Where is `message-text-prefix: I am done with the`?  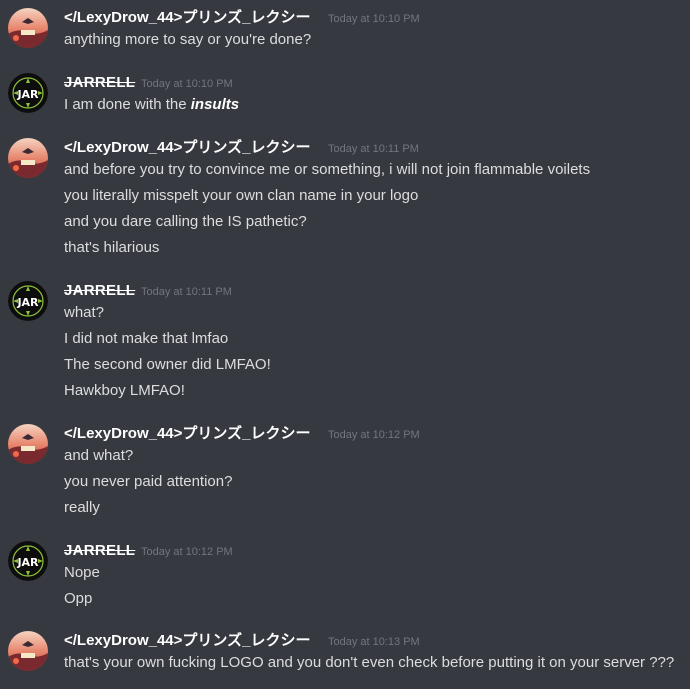
message-text-prefix: I am done with the is located at coordinates (127, 104).